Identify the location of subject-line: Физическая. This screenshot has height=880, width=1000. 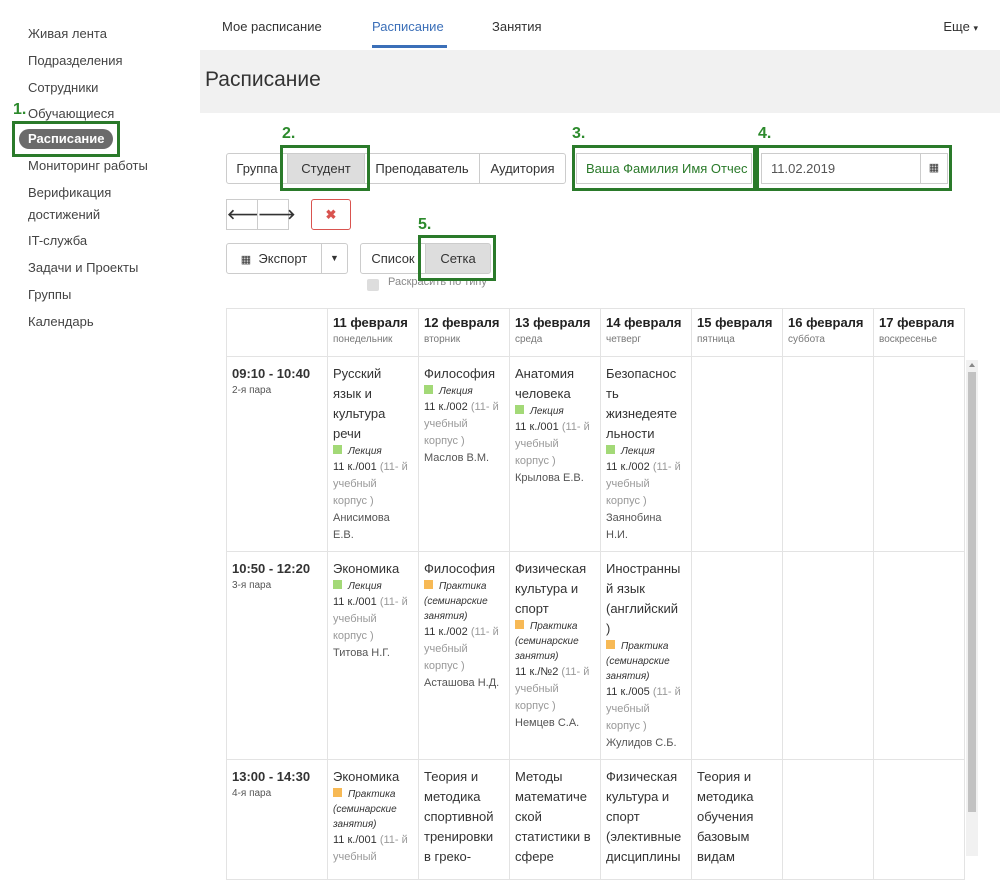
(642, 776).